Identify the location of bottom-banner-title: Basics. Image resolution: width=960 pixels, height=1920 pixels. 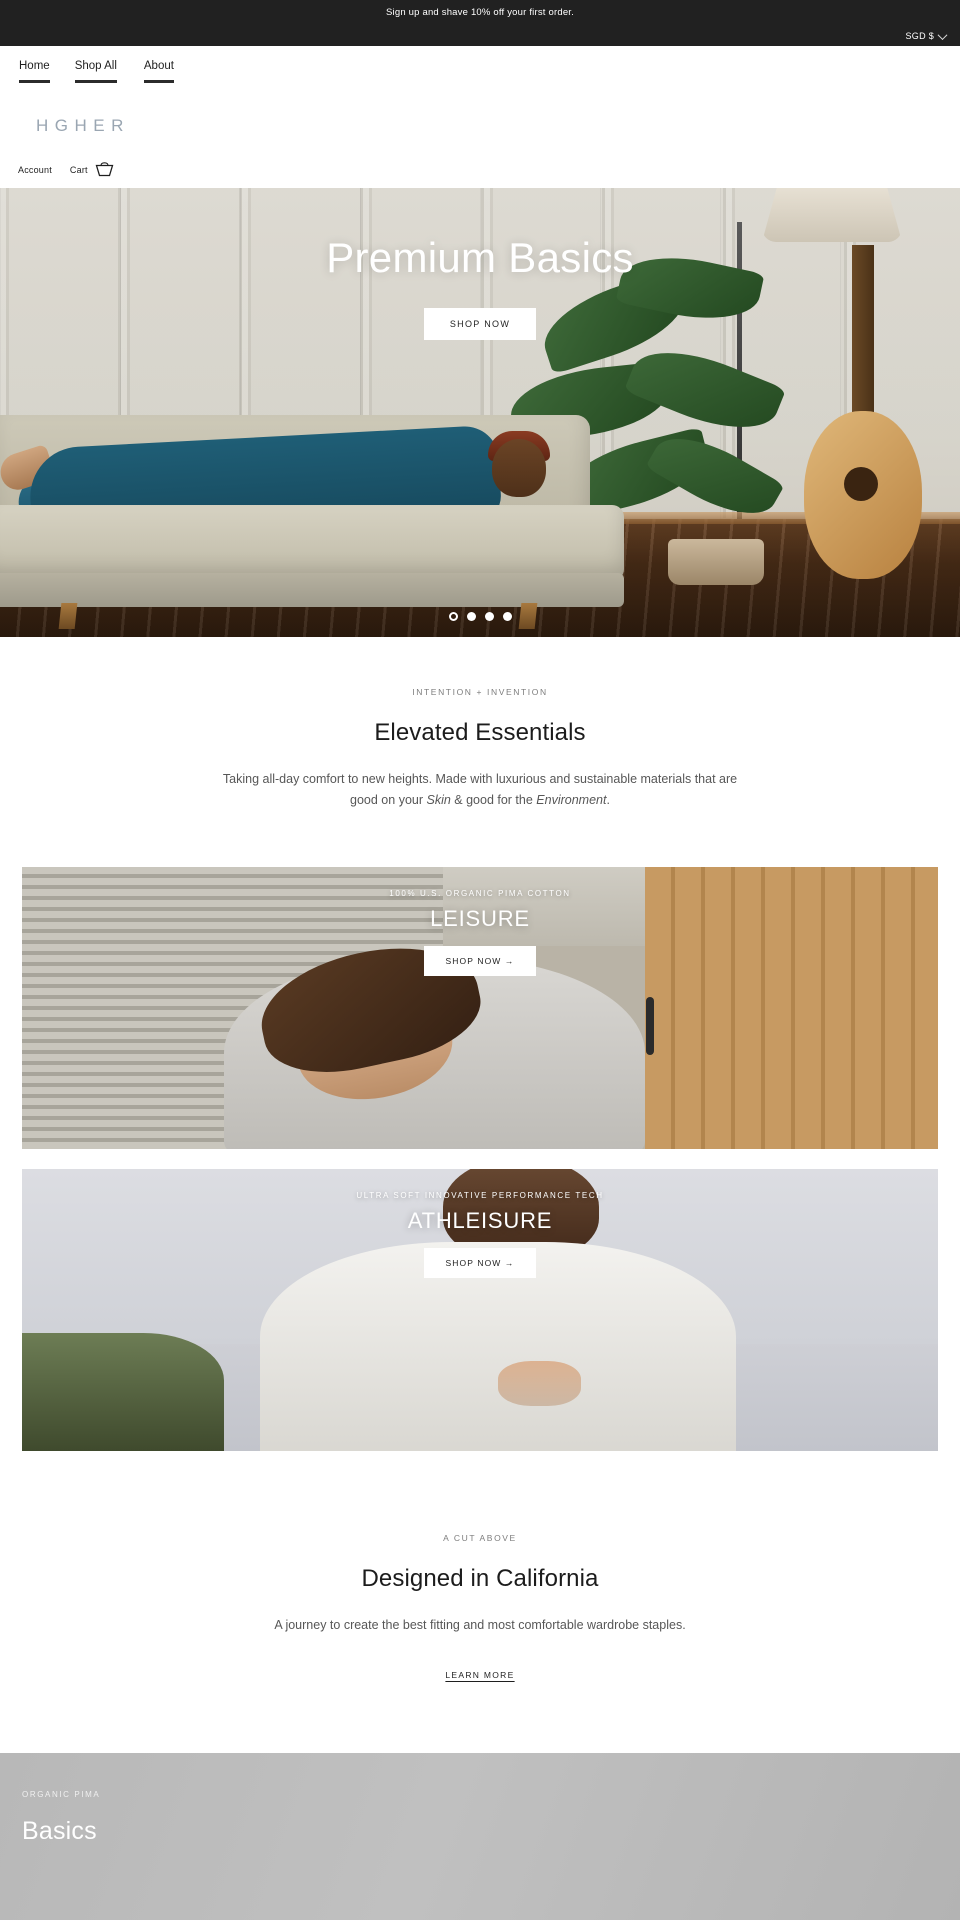
(59, 1831).